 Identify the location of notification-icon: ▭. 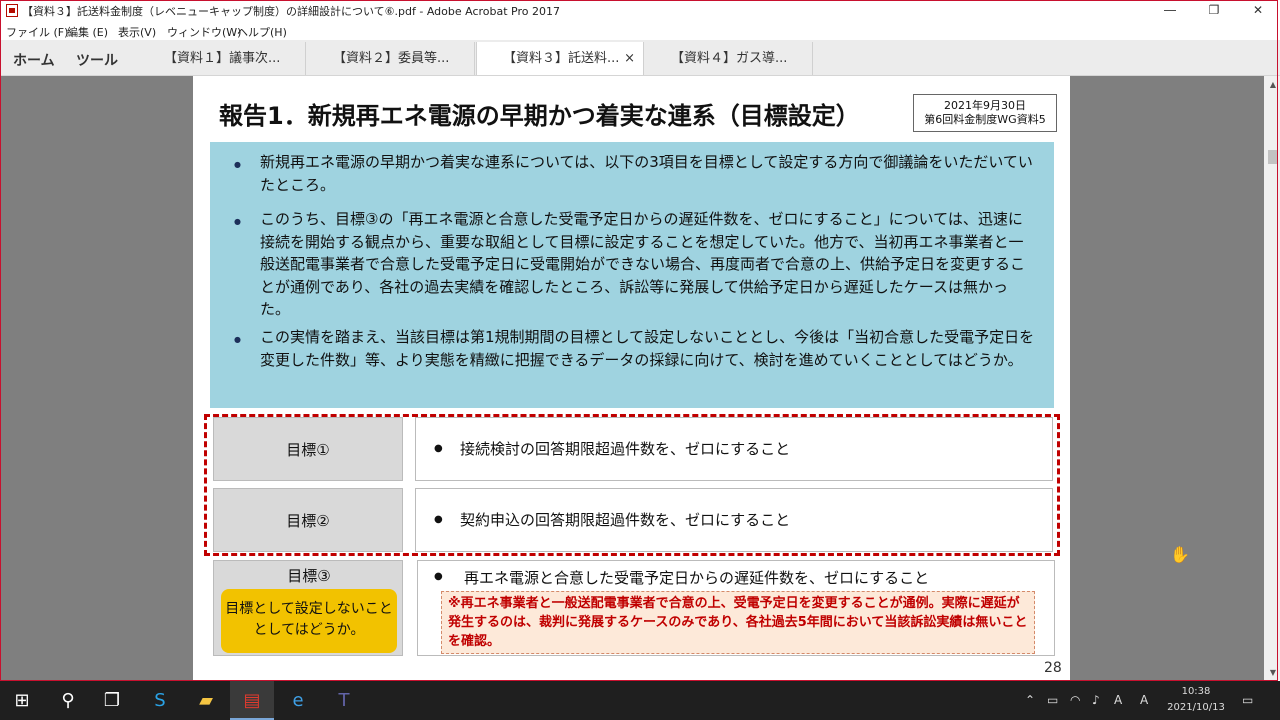
(1247, 700).